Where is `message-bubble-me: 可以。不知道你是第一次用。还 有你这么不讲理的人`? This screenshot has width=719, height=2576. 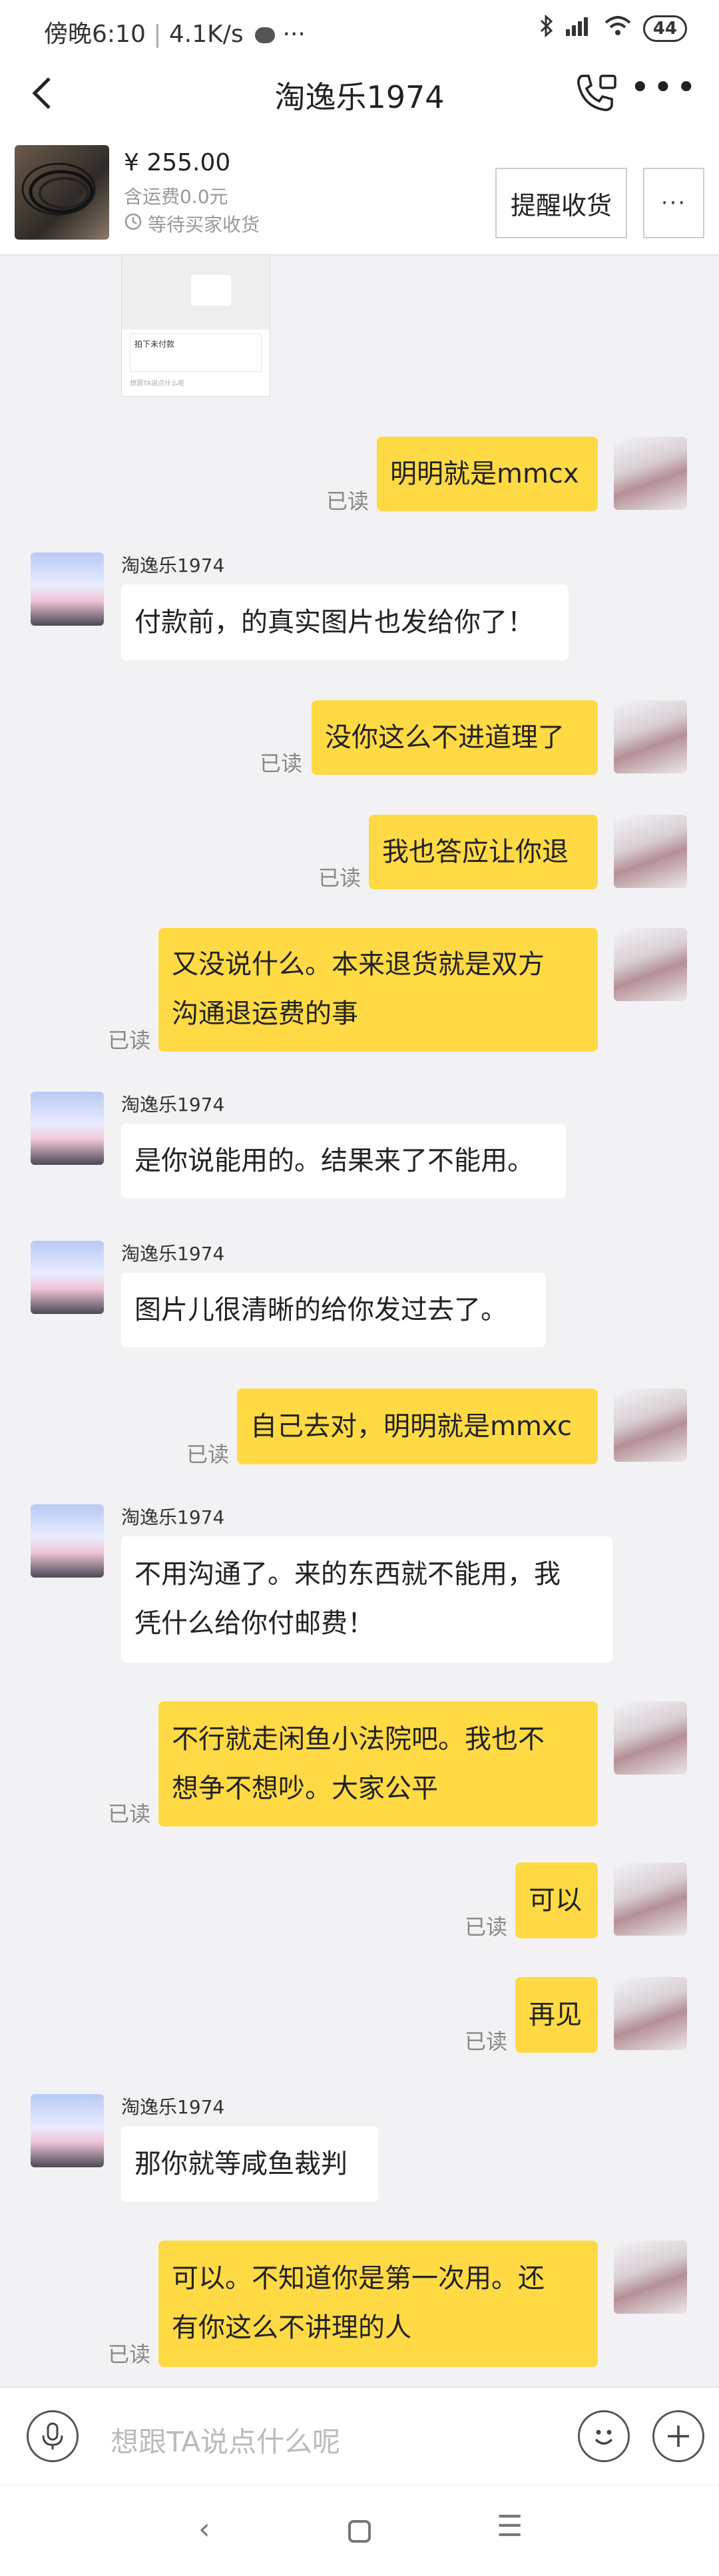 message-bubble-me: 可以。不知道你是第一次用。还 有你这么不讲理的人 is located at coordinates (378, 2304).